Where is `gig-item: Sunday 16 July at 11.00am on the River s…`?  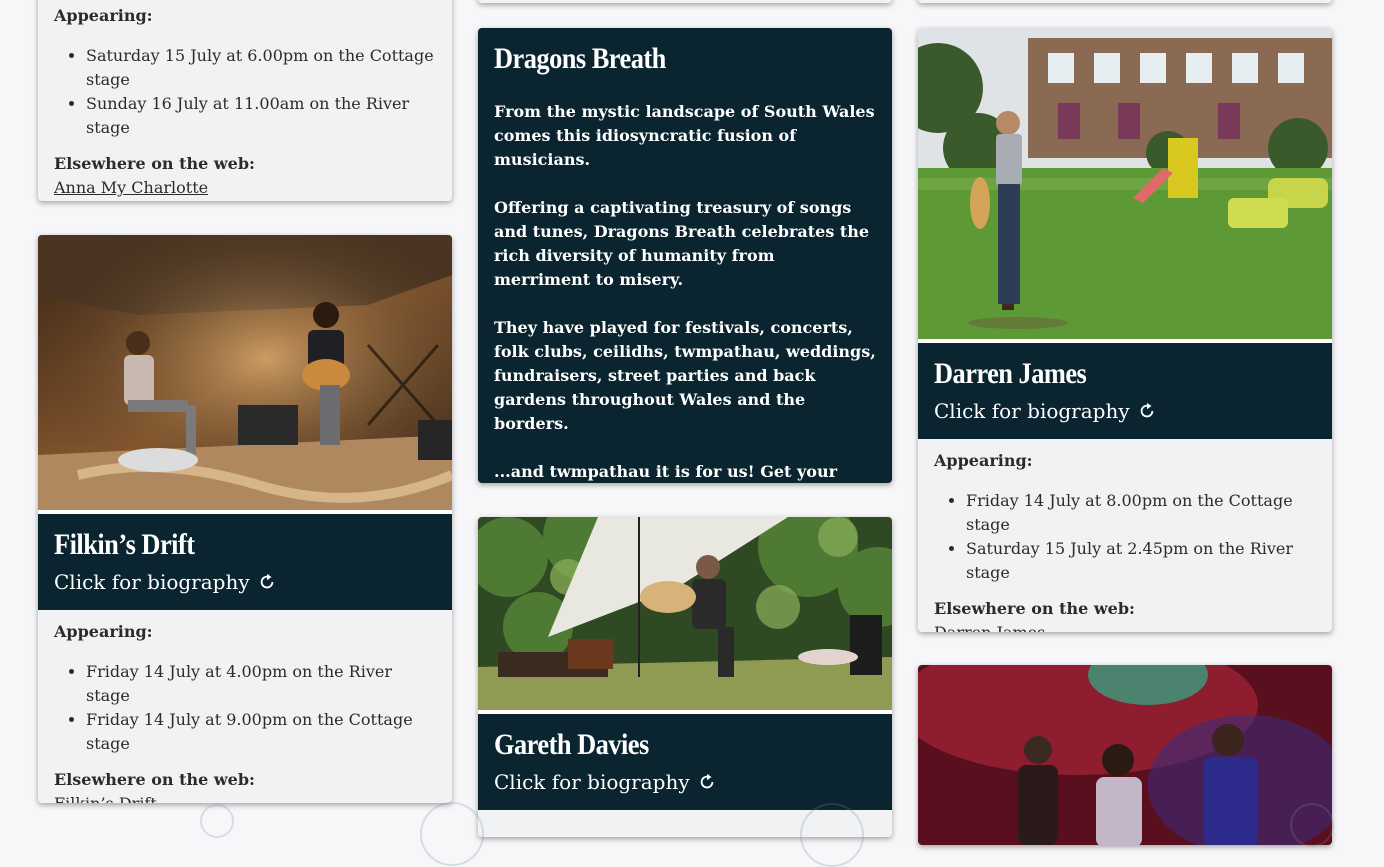 gig-item: Sunday 16 July at 11.00am on the River s… is located at coordinates (261, 116).